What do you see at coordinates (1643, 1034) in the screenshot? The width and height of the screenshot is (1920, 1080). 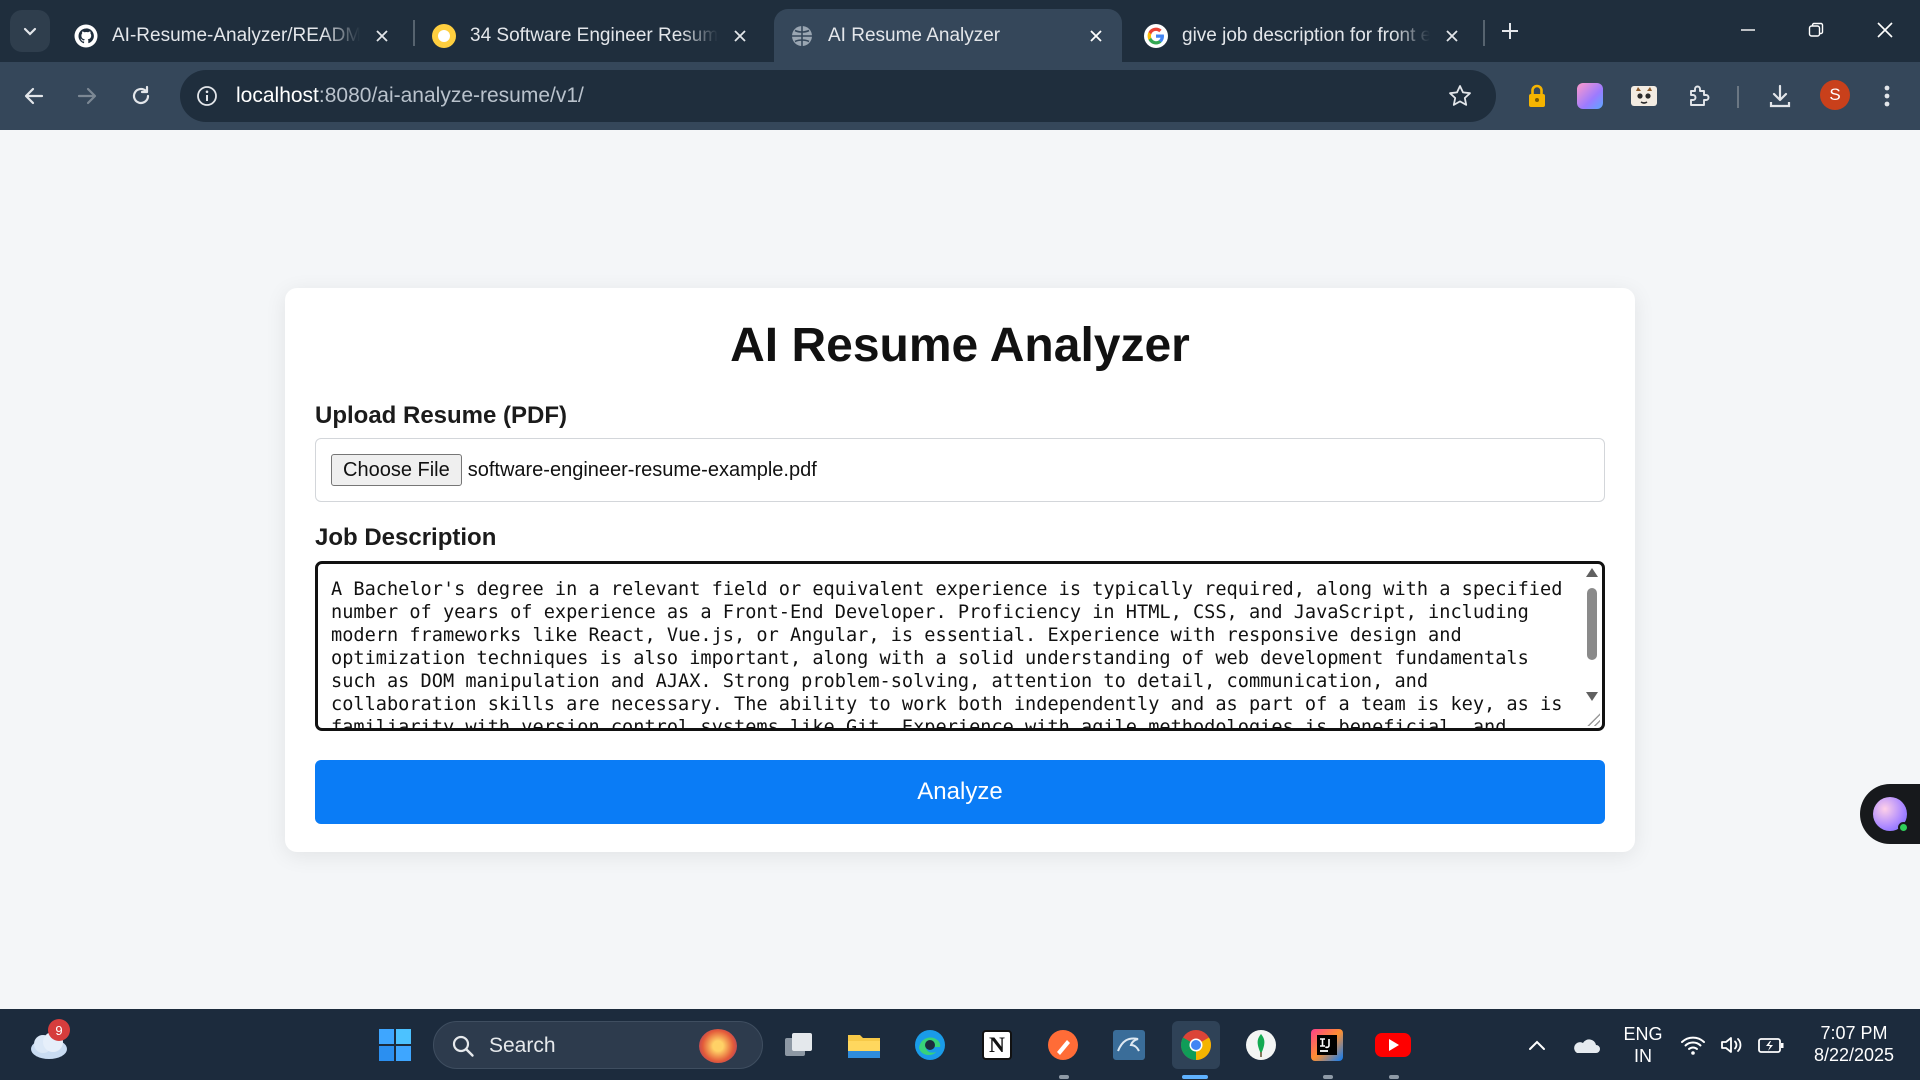 I see `language-code: ENG` at bounding box center [1643, 1034].